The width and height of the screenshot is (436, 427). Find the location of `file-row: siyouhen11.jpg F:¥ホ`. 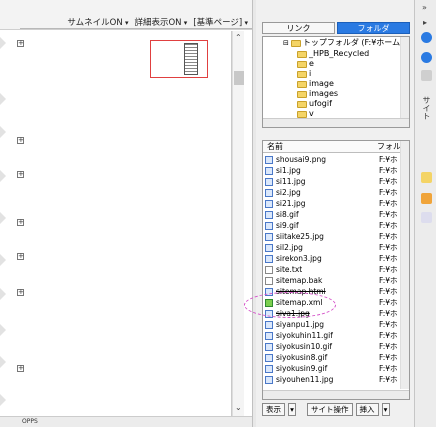

file-row: siyouhen11.jpg F:¥ホ is located at coordinates (332, 380).